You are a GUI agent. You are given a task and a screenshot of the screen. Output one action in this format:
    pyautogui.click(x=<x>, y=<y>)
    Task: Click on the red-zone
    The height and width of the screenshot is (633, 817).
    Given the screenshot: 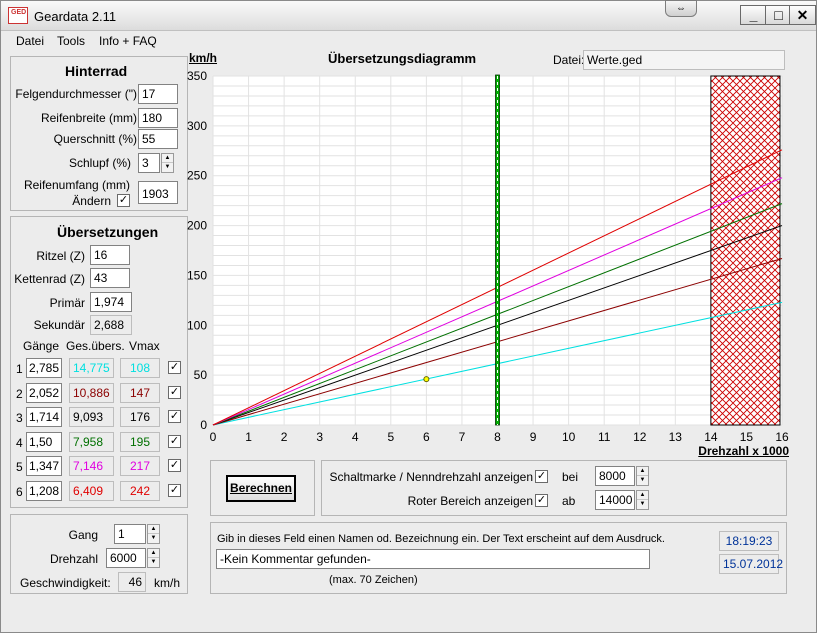 What is the action you would take?
    pyautogui.click(x=745, y=250)
    